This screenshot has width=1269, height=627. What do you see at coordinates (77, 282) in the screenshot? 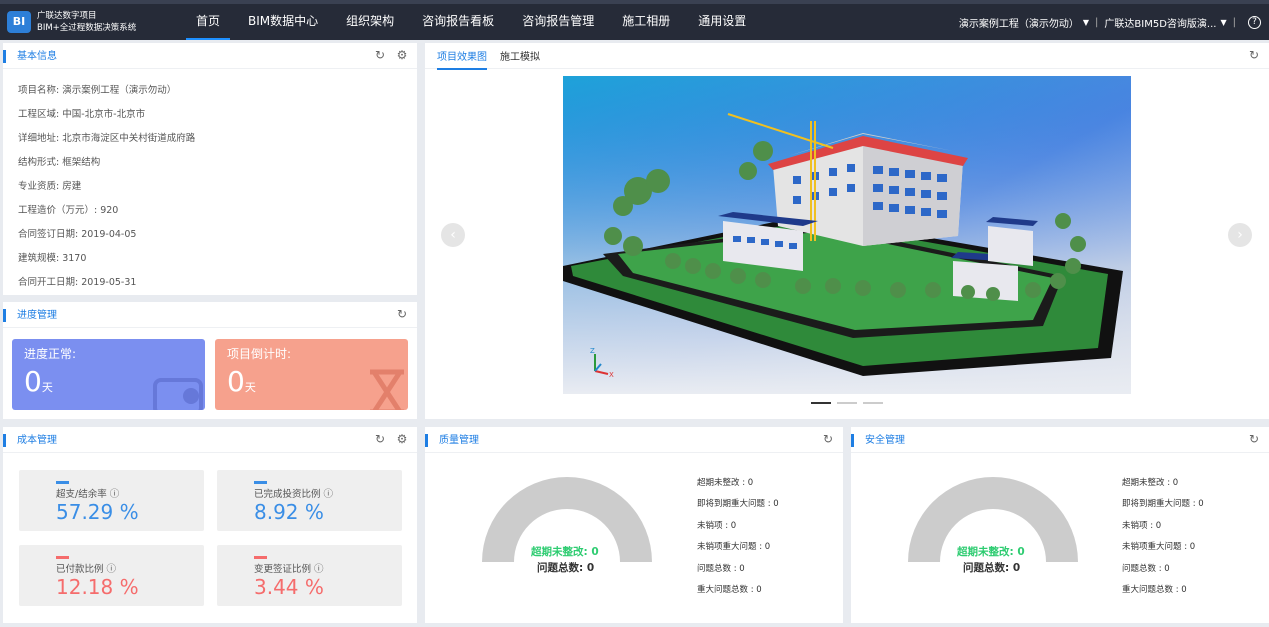
I see `info-row-start-date: 合同开工日期: 2019-05-31` at bounding box center [77, 282].